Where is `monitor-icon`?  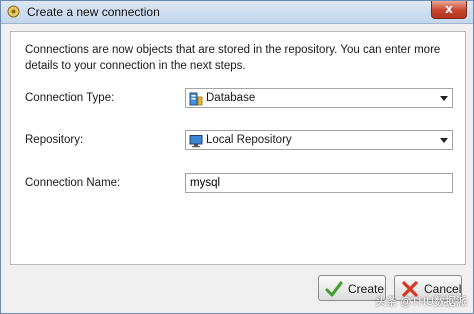 monitor-icon is located at coordinates (196, 141).